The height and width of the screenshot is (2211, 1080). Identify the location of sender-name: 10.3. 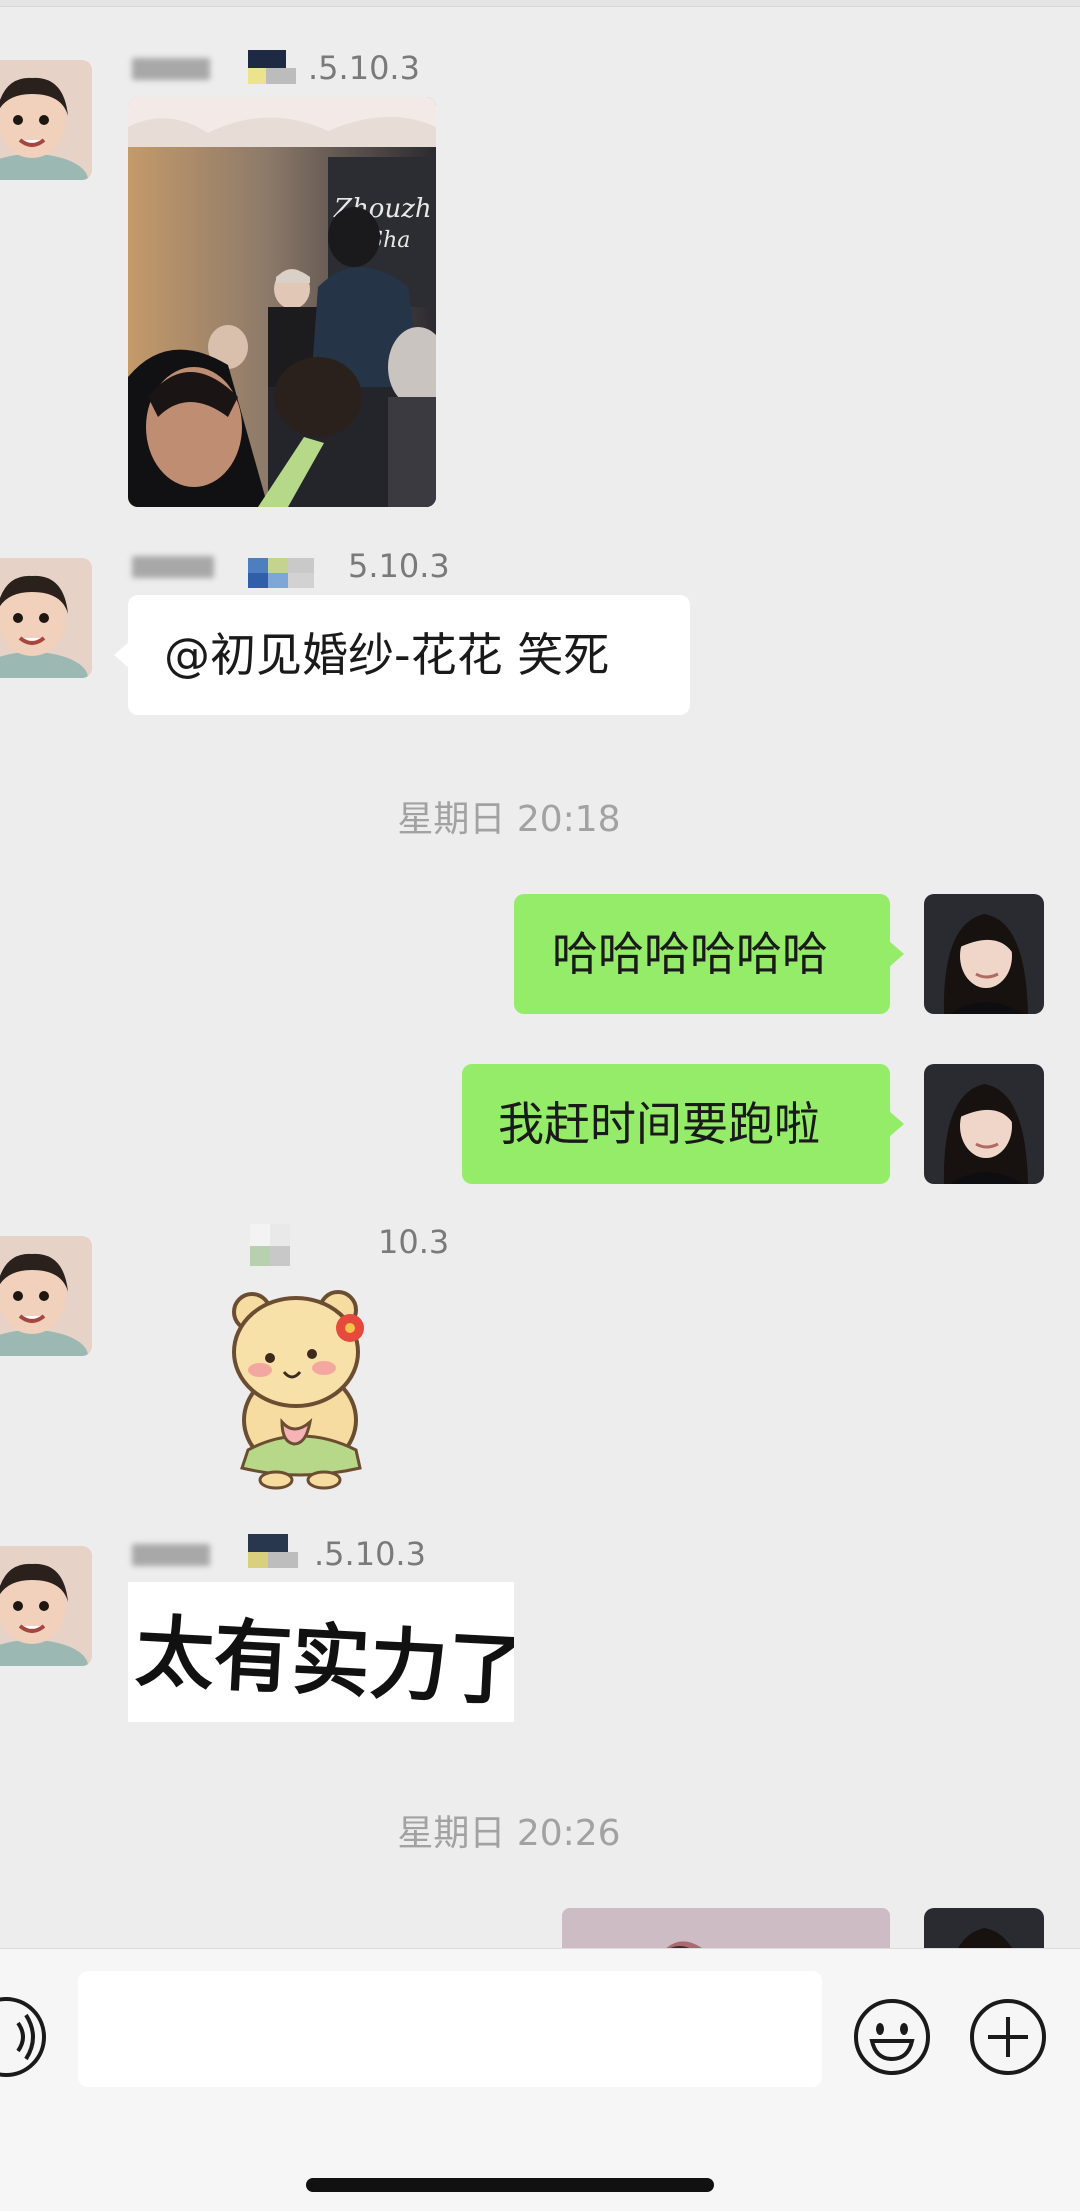
(298, 1244).